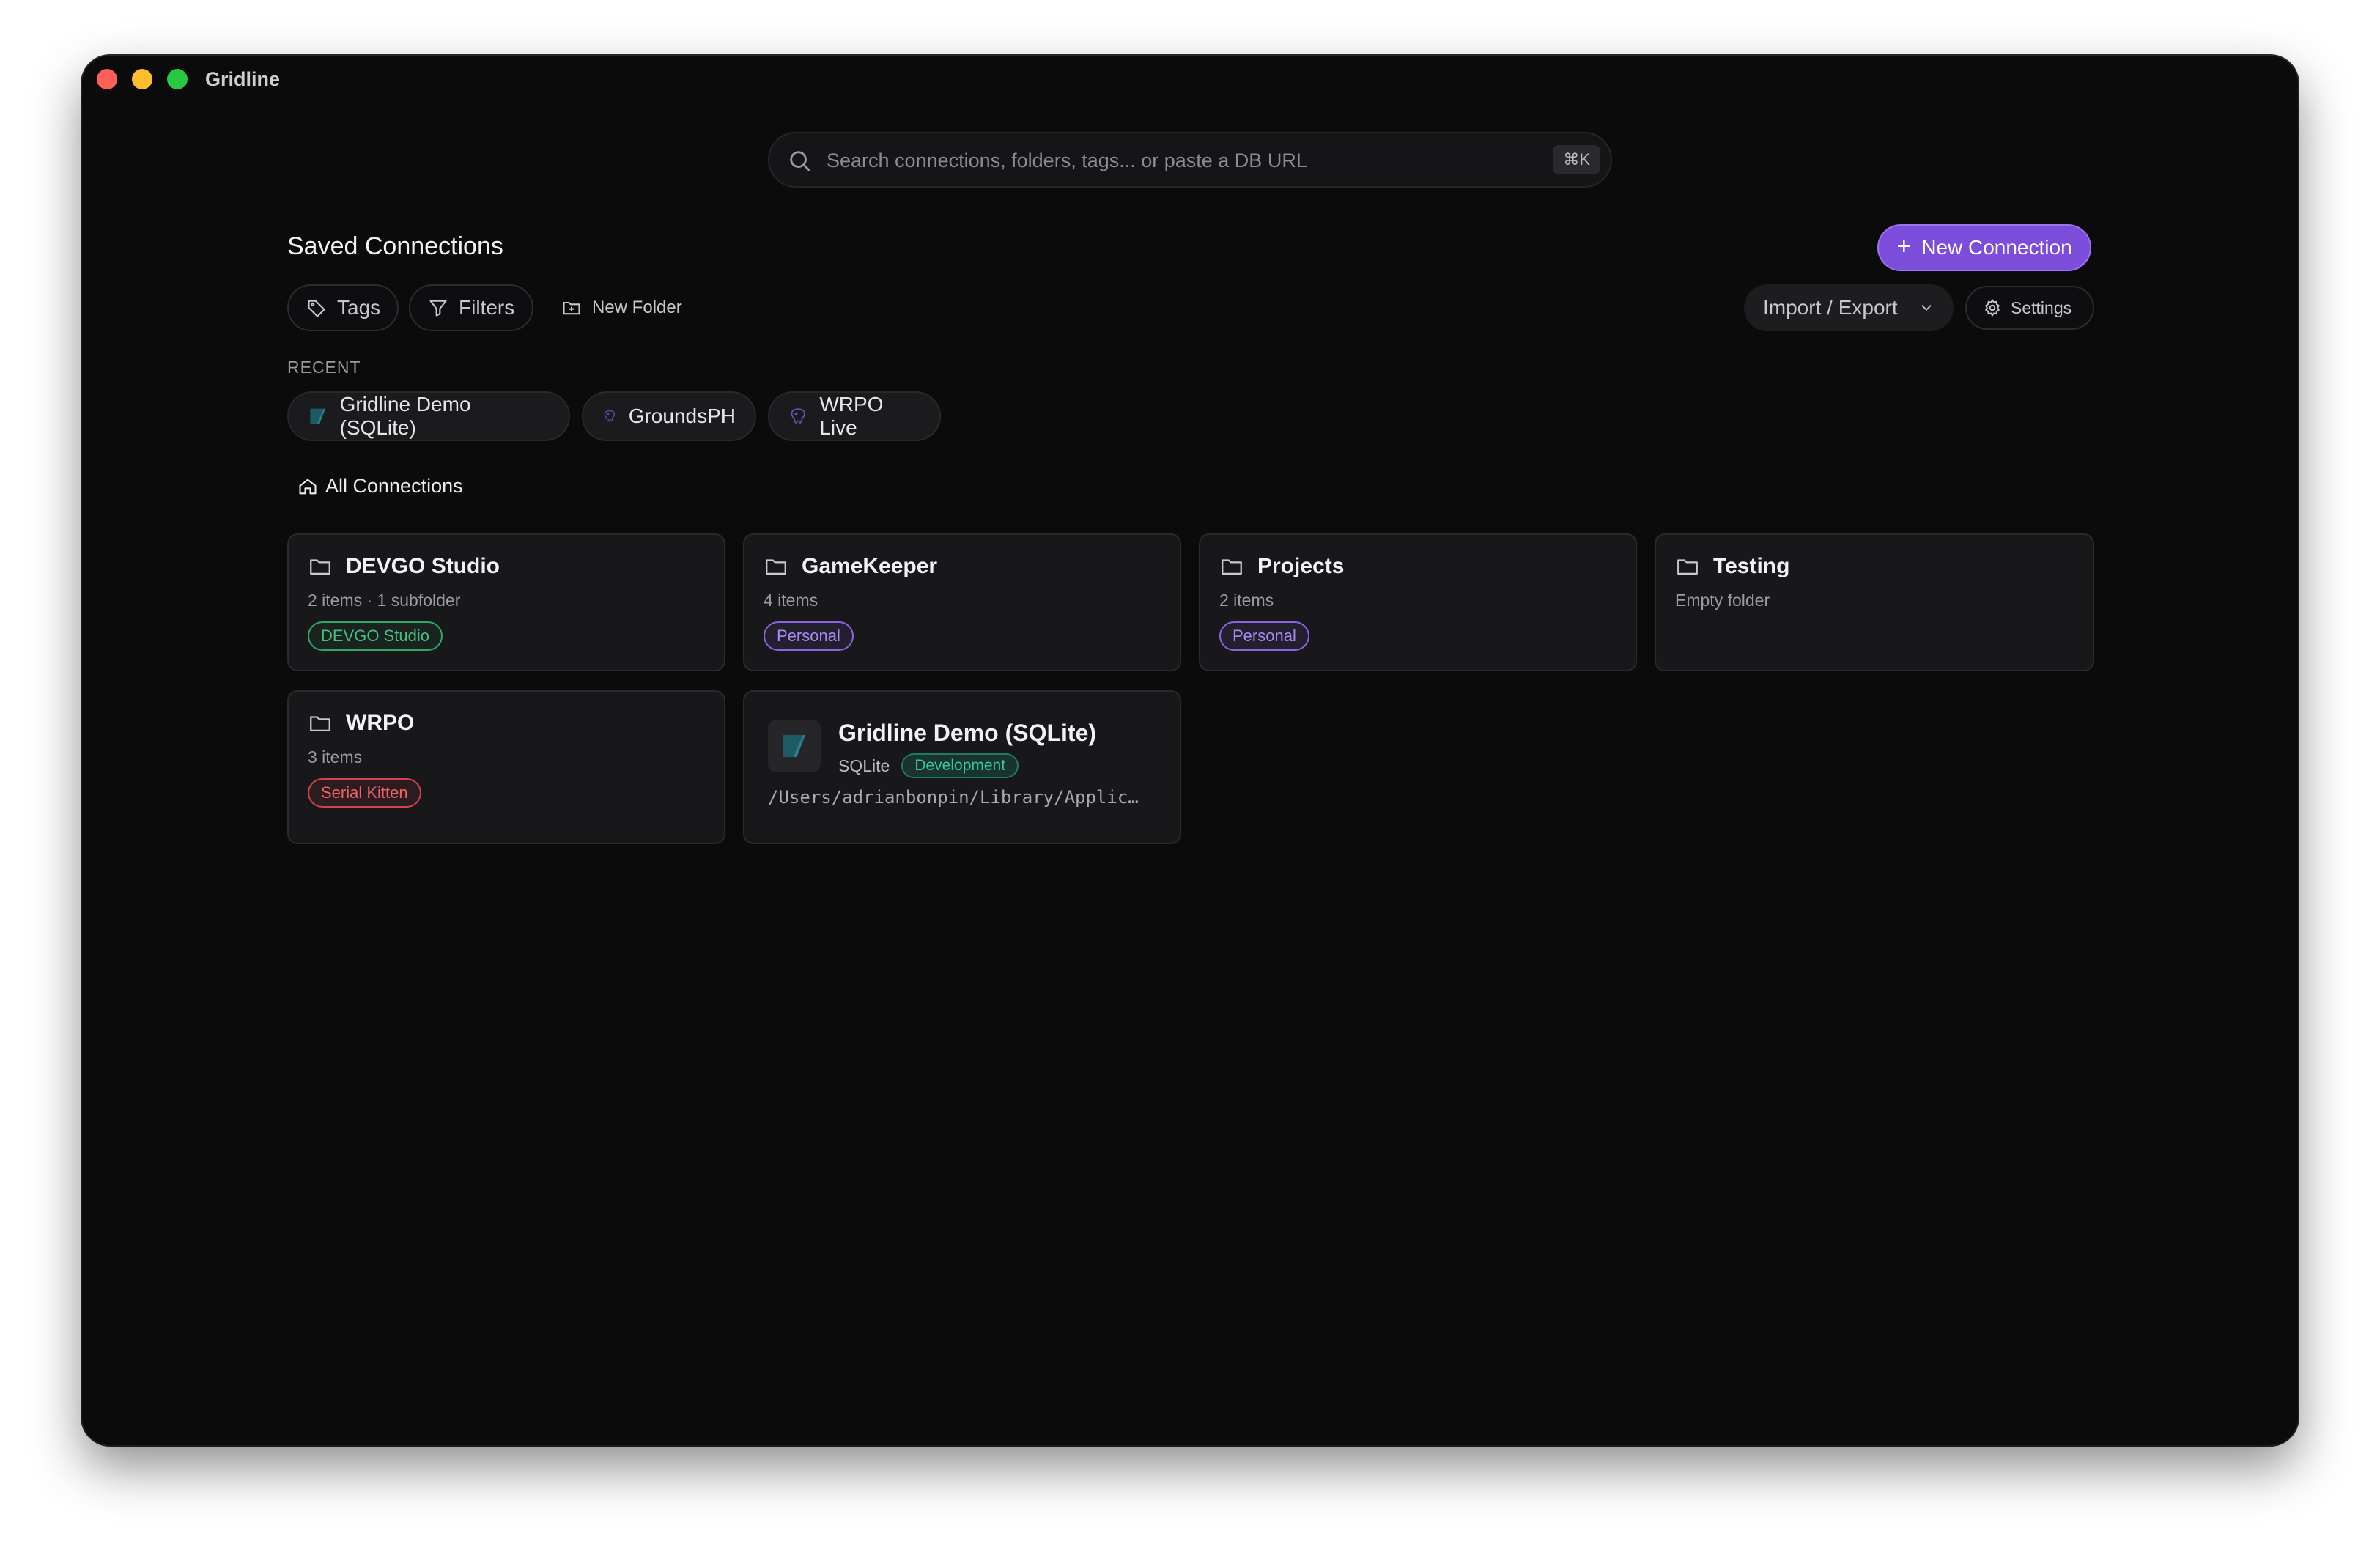 The height and width of the screenshot is (1555, 2380). I want to click on recent-item-label: GroundsPH, so click(682, 416).